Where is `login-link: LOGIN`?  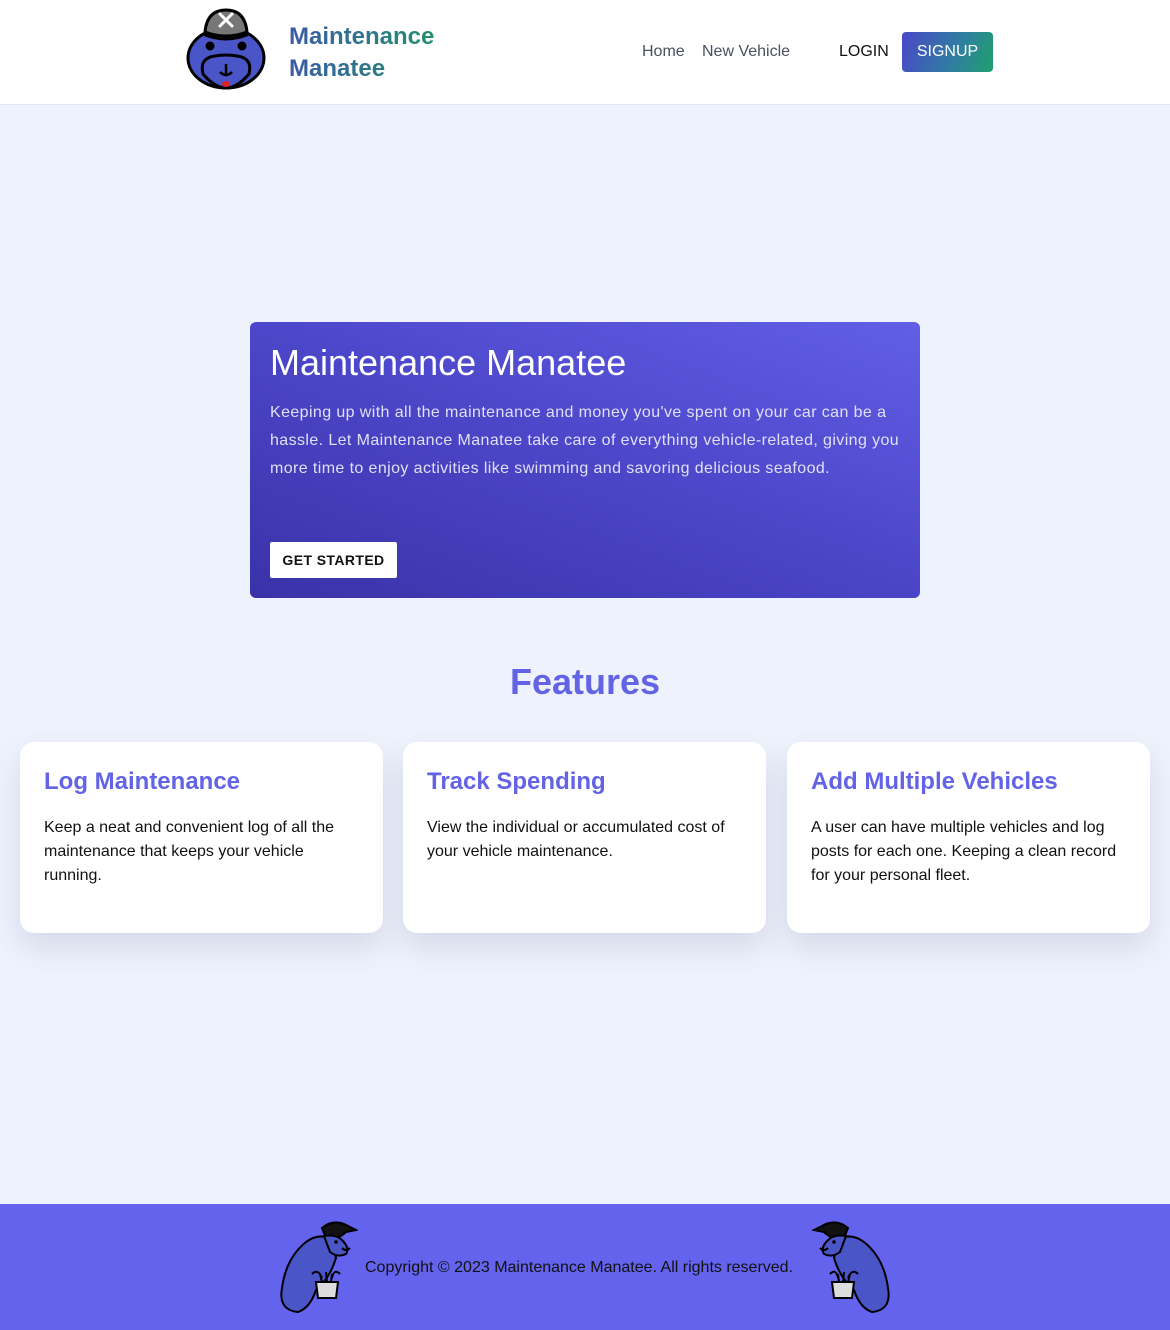 login-link: LOGIN is located at coordinates (864, 52).